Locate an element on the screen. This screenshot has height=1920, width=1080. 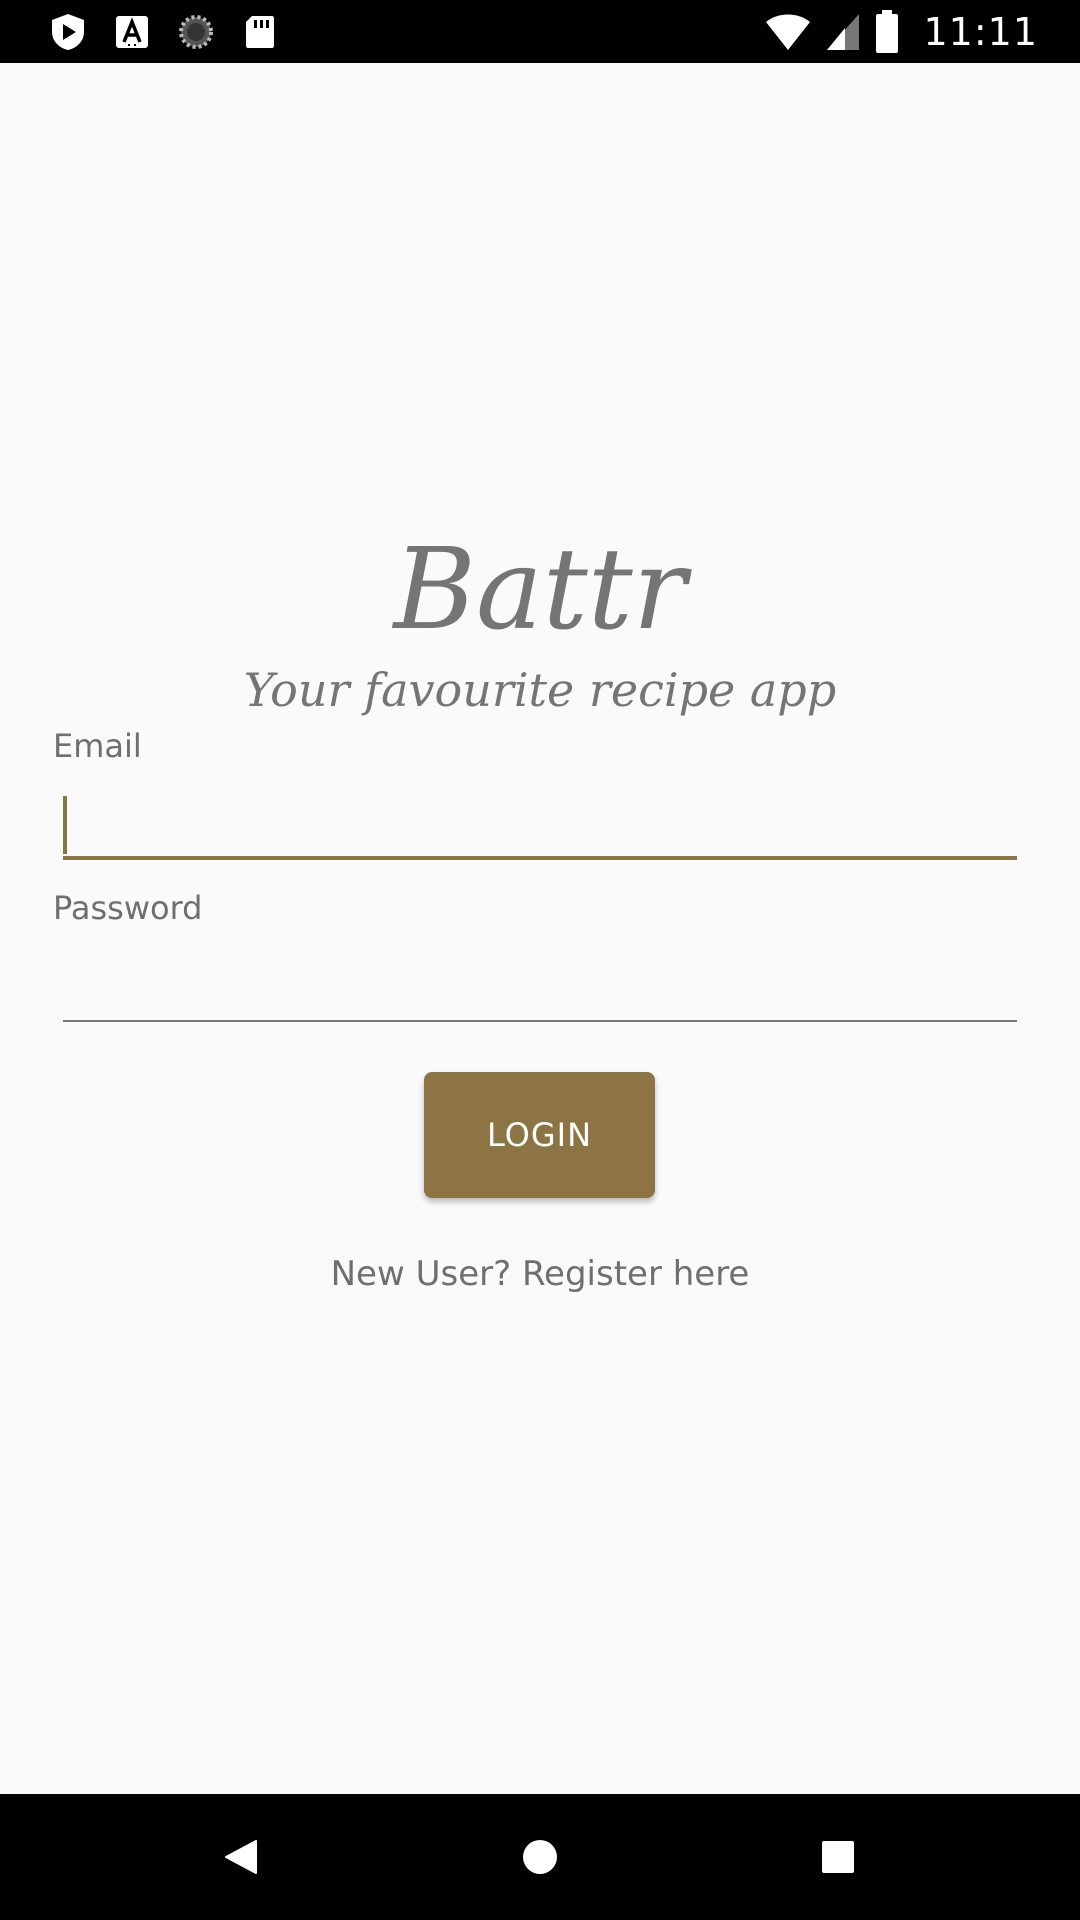
password-label: Password is located at coordinates (128, 908).